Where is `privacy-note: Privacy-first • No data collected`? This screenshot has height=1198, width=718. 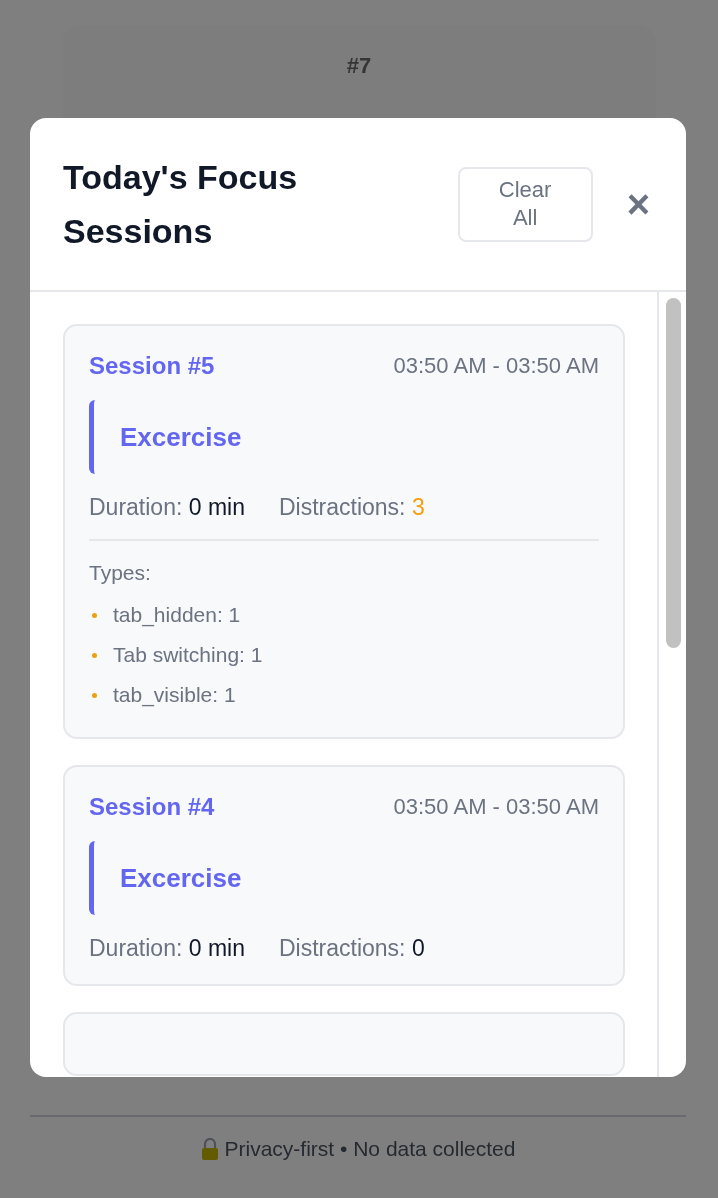 privacy-note: Privacy-first • No data collected is located at coordinates (370, 1149).